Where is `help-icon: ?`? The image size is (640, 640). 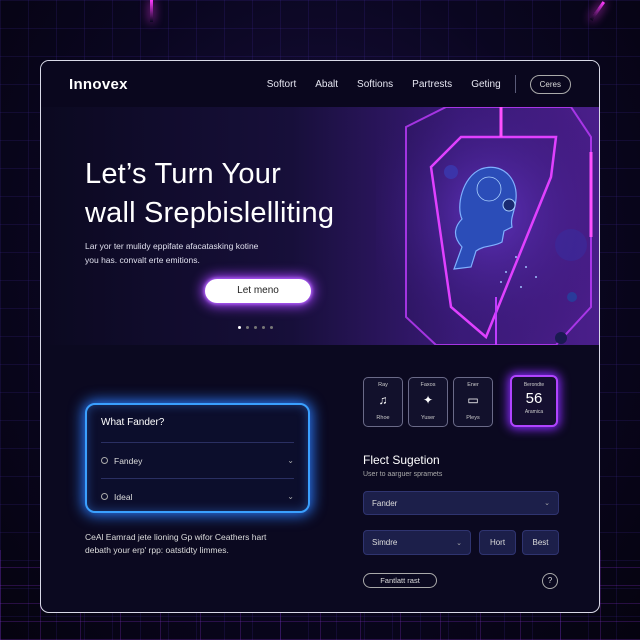
help-icon: ? is located at coordinates (550, 581).